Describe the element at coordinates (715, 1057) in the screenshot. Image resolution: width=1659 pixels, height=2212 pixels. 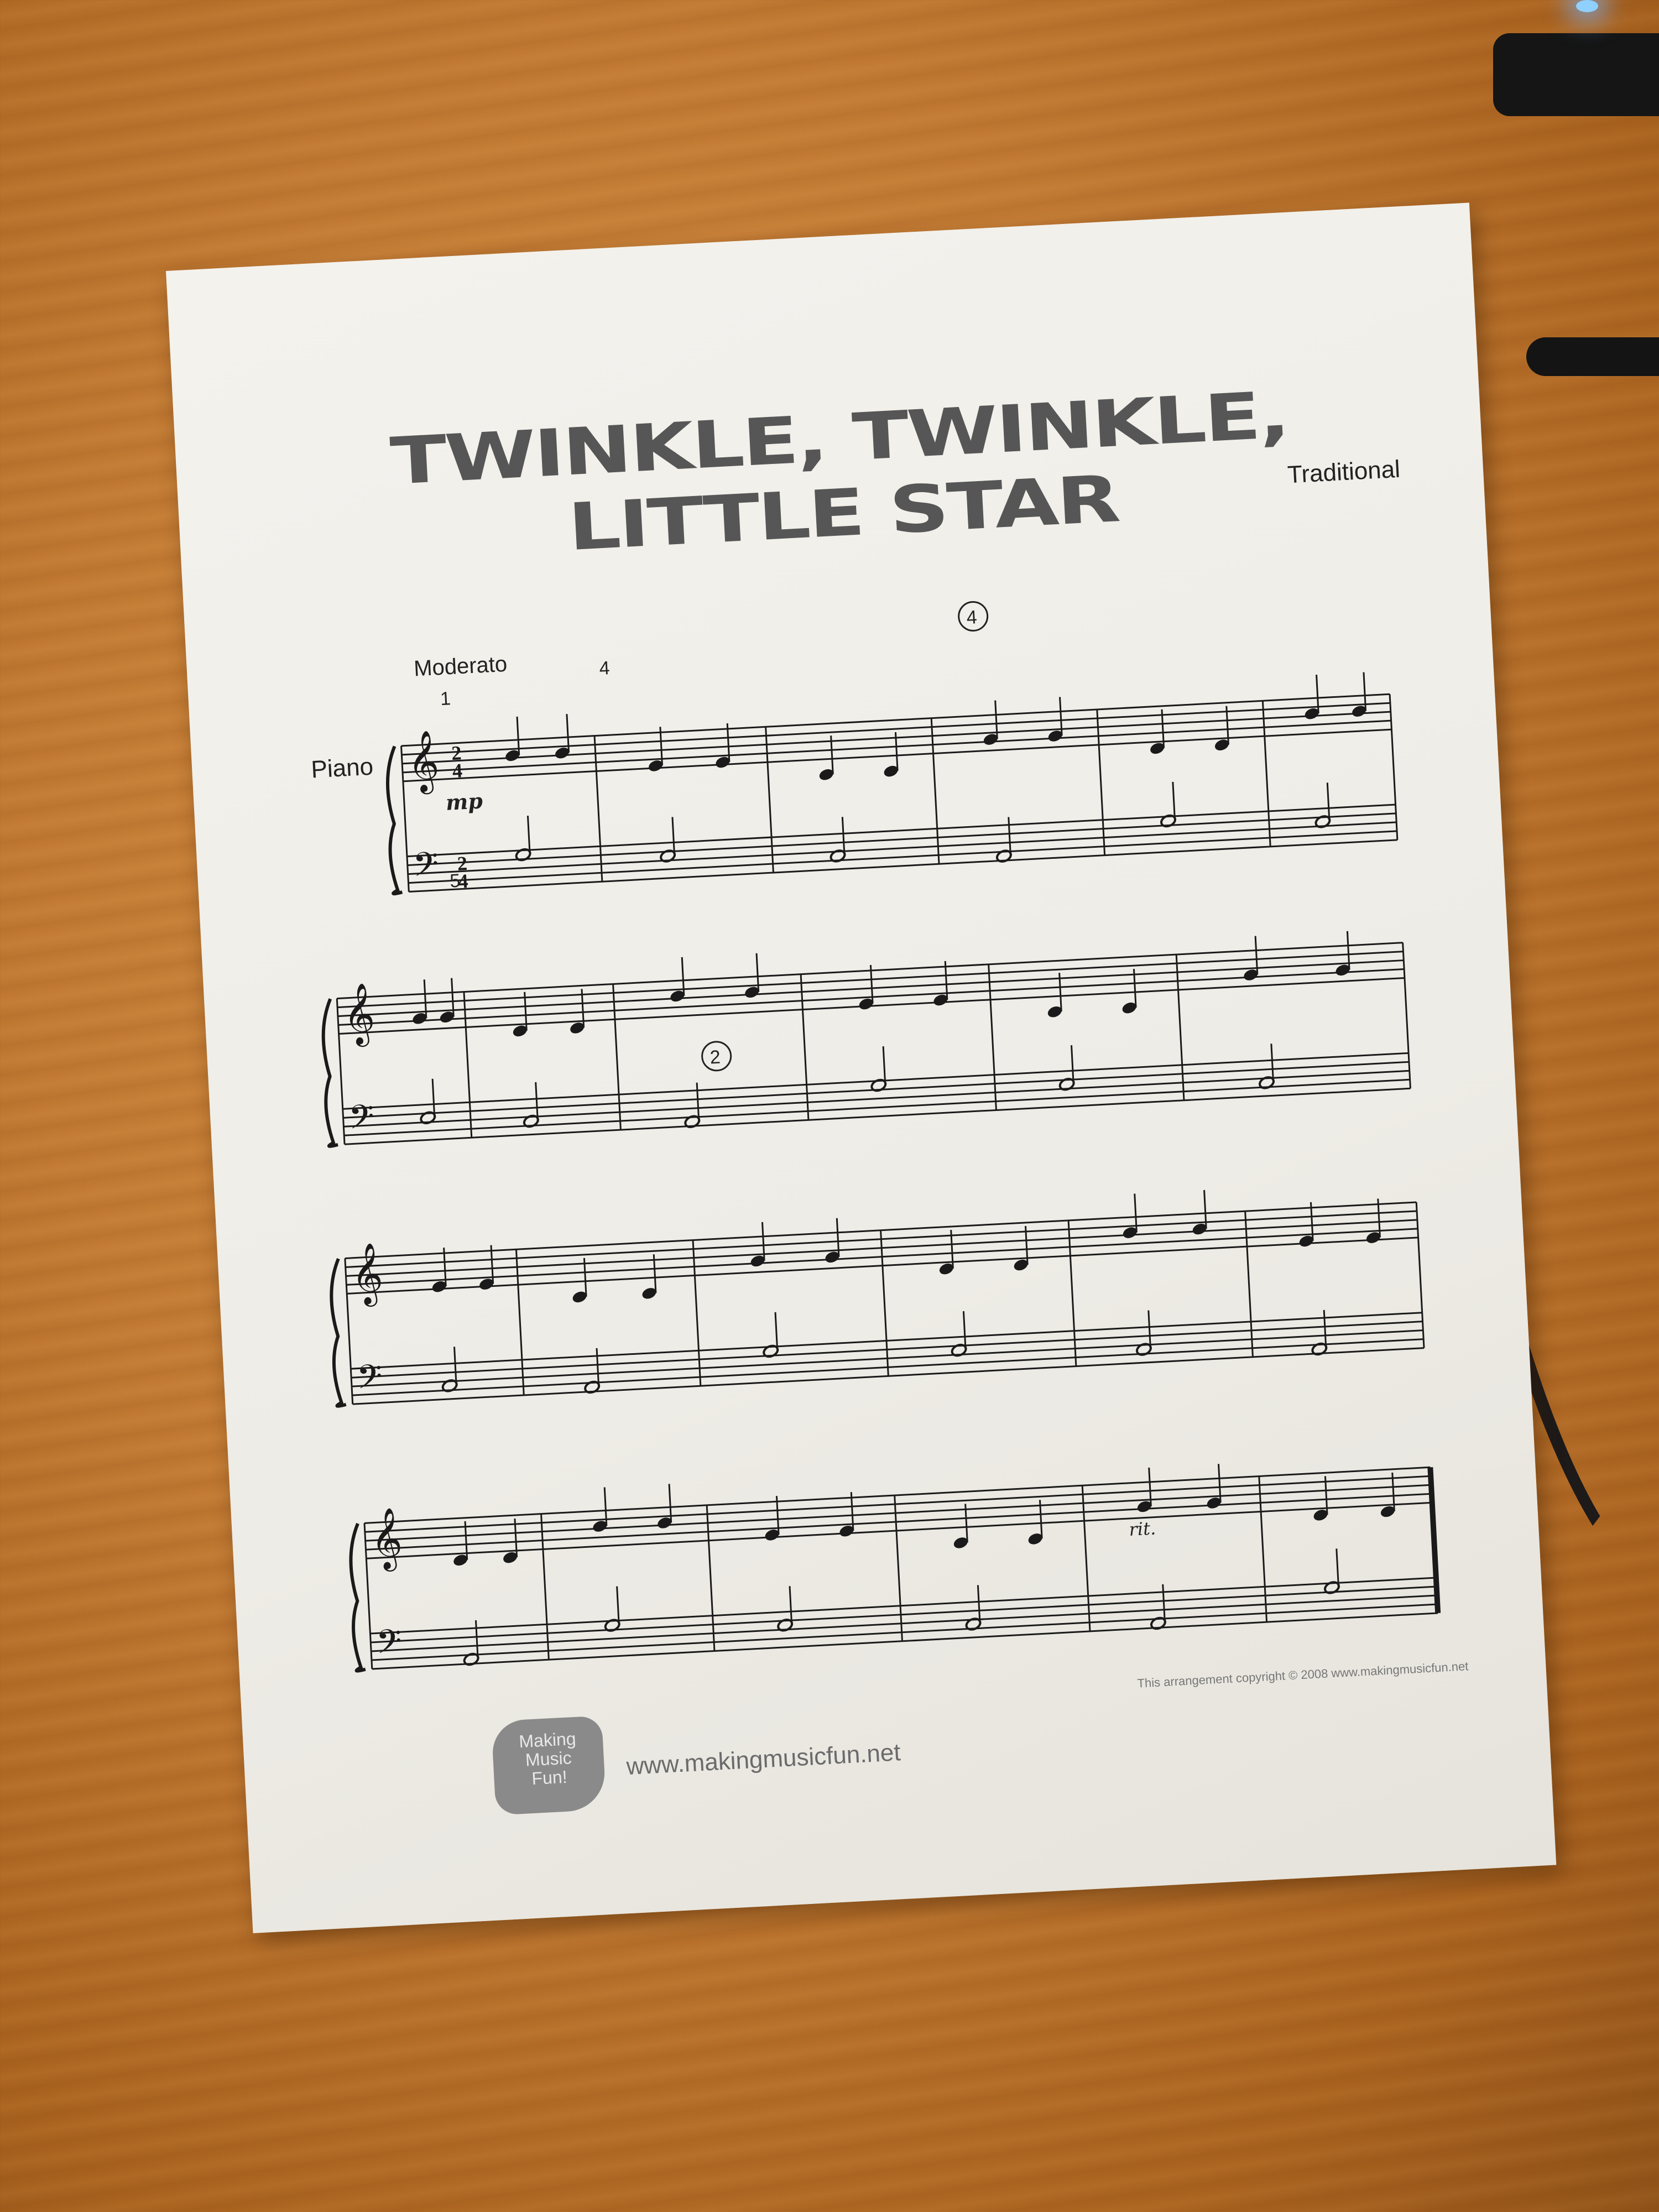
I see `circled-fingering-bass-number: 2` at that location.